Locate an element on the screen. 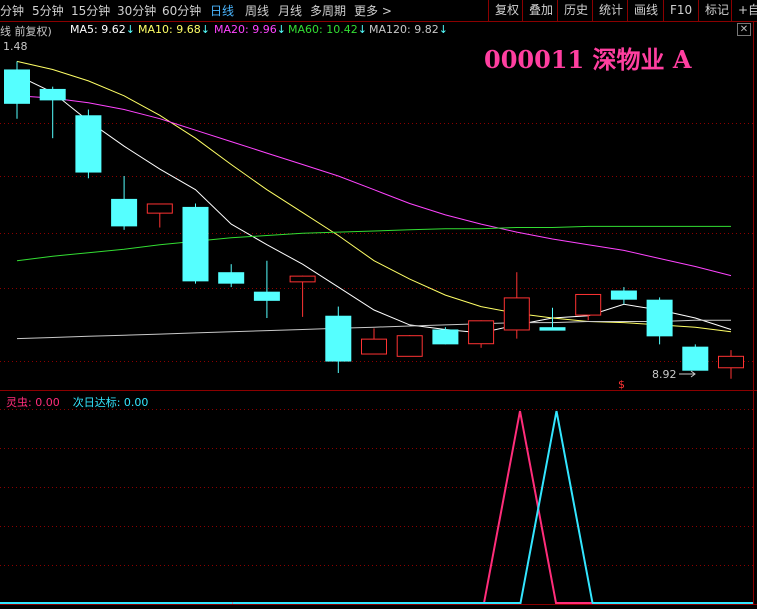  low-price-label: 8.92 is located at coordinates (664, 374).